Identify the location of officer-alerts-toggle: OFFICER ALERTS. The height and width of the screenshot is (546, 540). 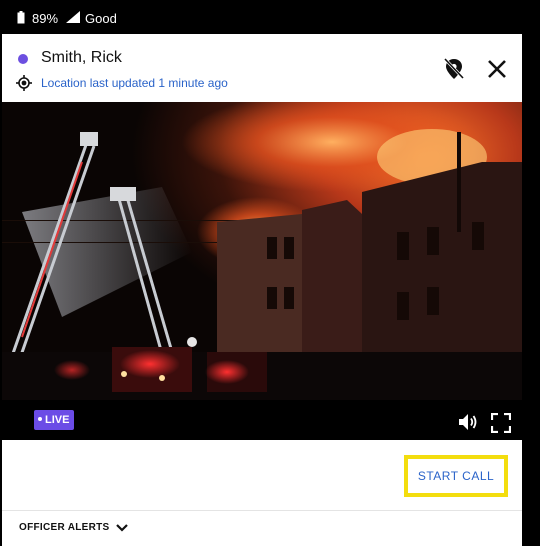
(73, 530).